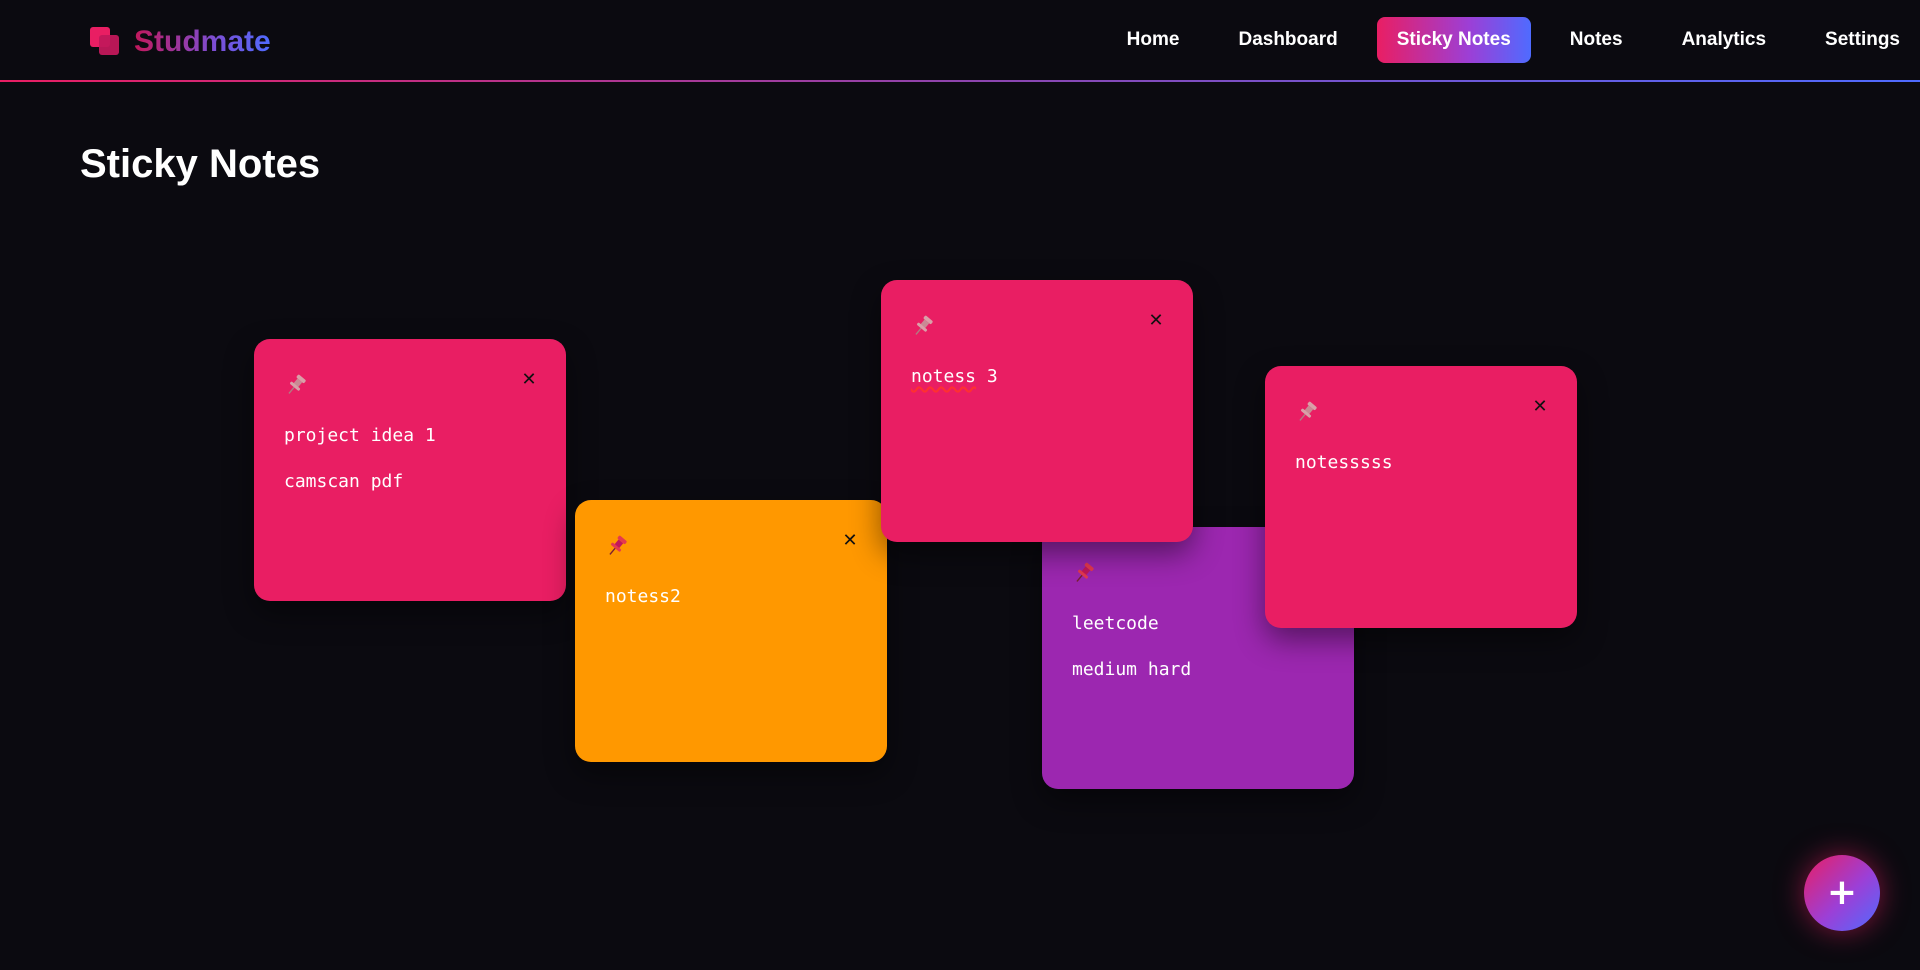 The image size is (1920, 970). Describe the element at coordinates (1287, 40) in the screenshot. I see `nav-item-dashboard: Dashboard` at that location.